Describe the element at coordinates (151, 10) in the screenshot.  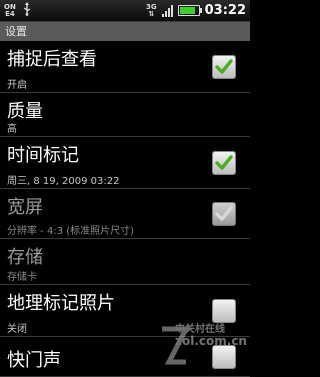
I see `network-type-icon: 3G ⇅` at that location.